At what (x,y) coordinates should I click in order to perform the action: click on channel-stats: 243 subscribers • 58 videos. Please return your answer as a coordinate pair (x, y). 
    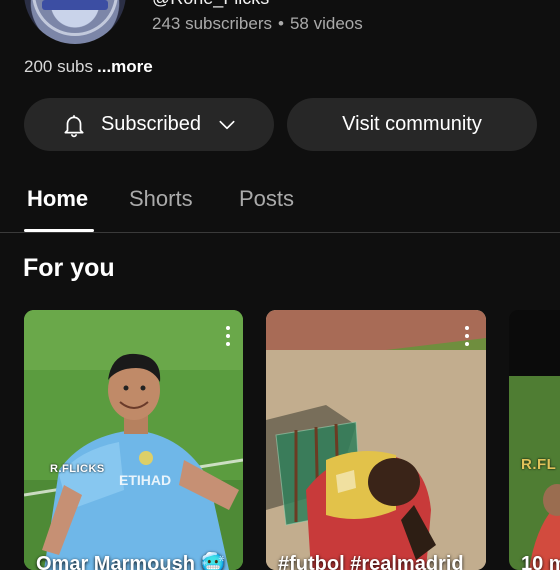
    Looking at the image, I should click on (257, 24).